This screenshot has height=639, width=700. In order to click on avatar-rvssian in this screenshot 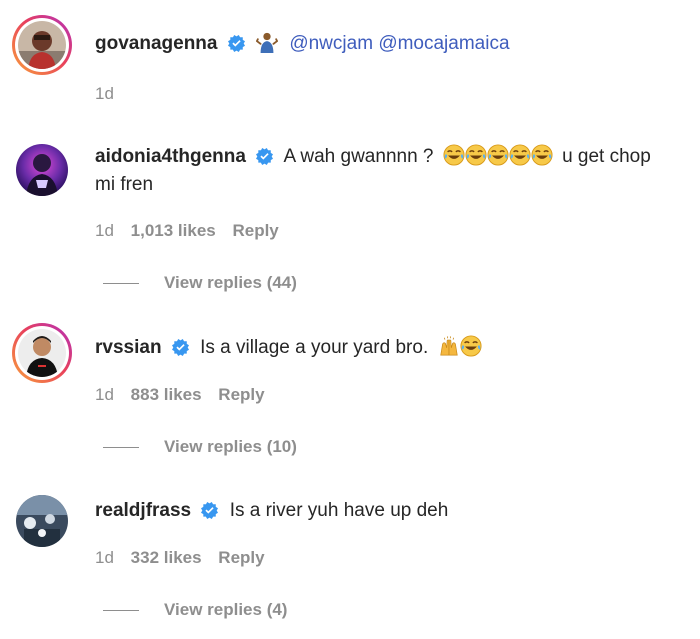, I will do `click(42, 353)`.